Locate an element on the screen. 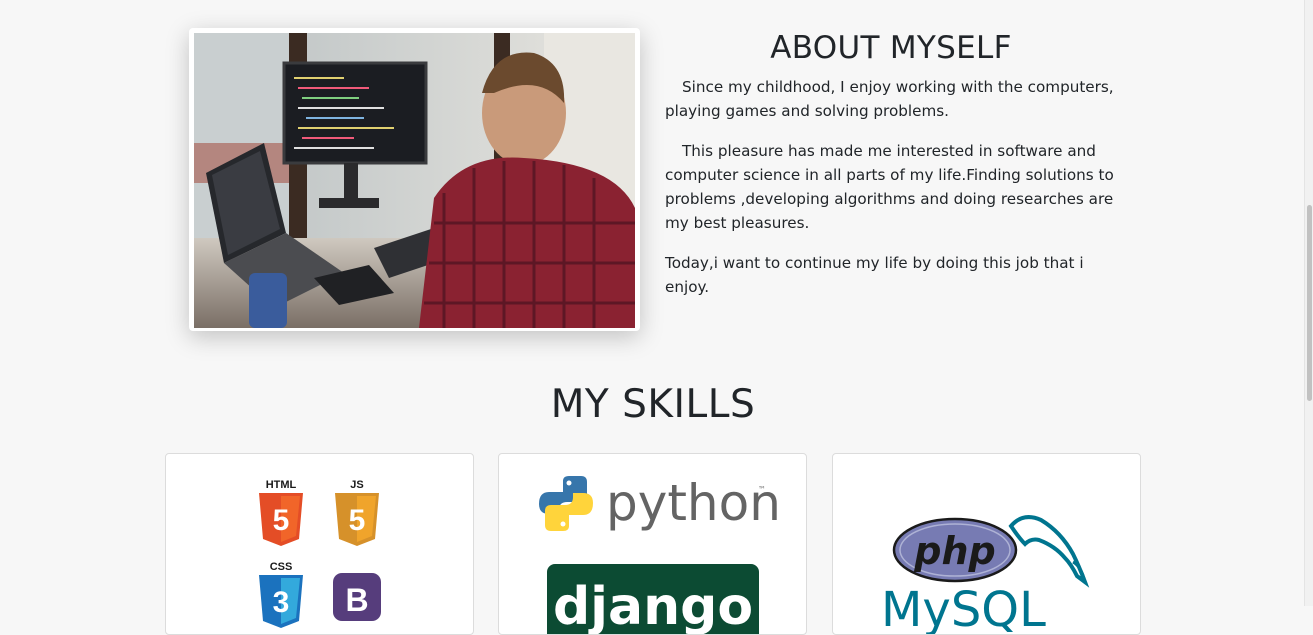 The image size is (1313, 635). php-wordmark: php is located at coordinates (954, 551).